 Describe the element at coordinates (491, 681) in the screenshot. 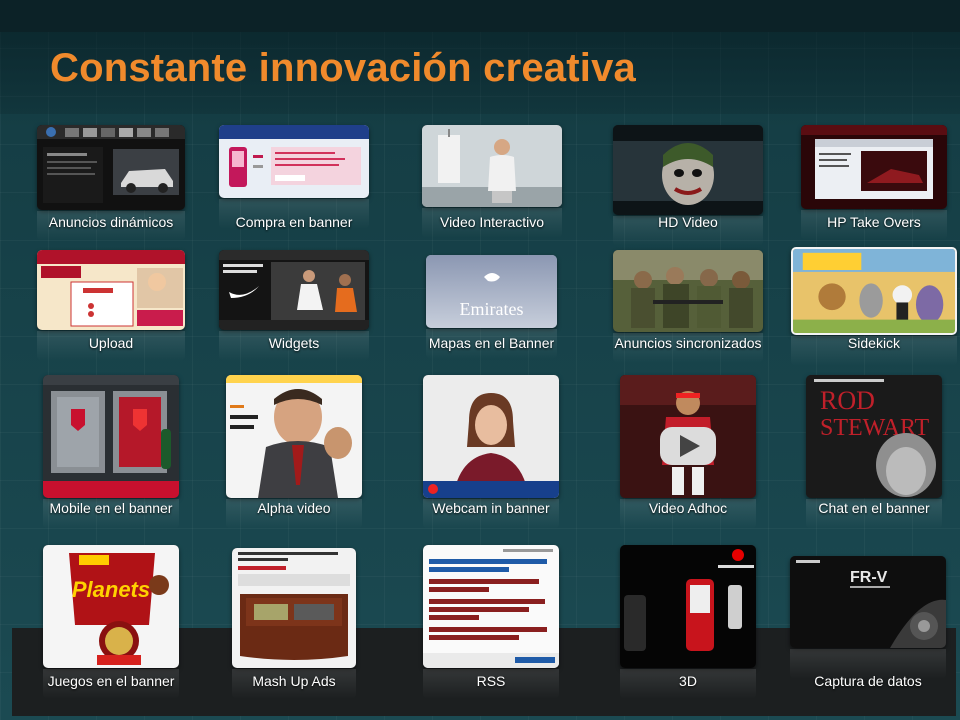

I see `tile-label: RSS` at that location.